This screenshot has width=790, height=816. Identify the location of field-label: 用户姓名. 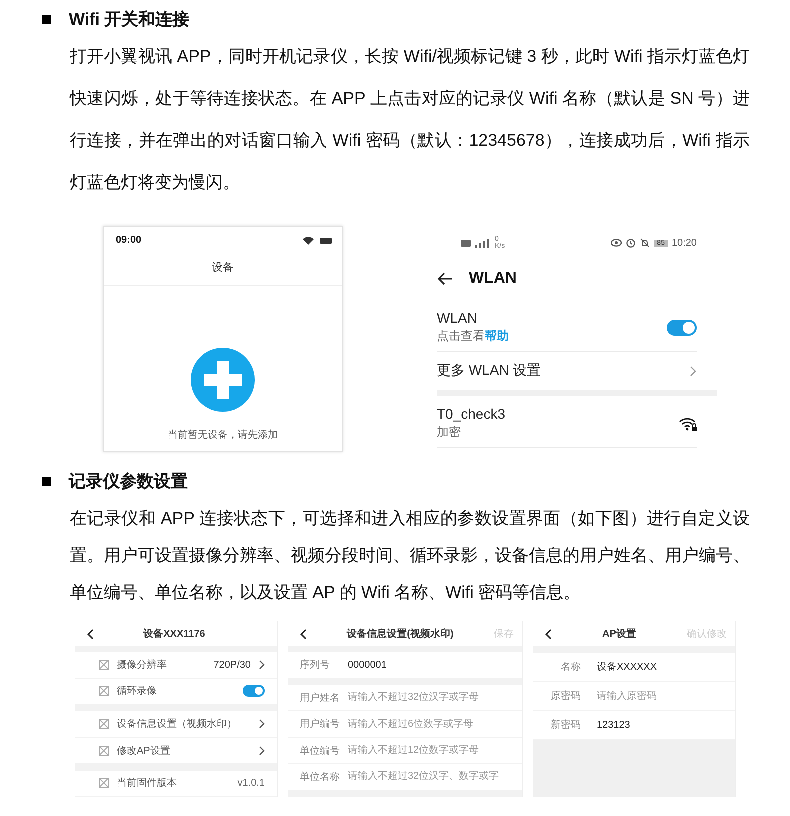
(320, 698).